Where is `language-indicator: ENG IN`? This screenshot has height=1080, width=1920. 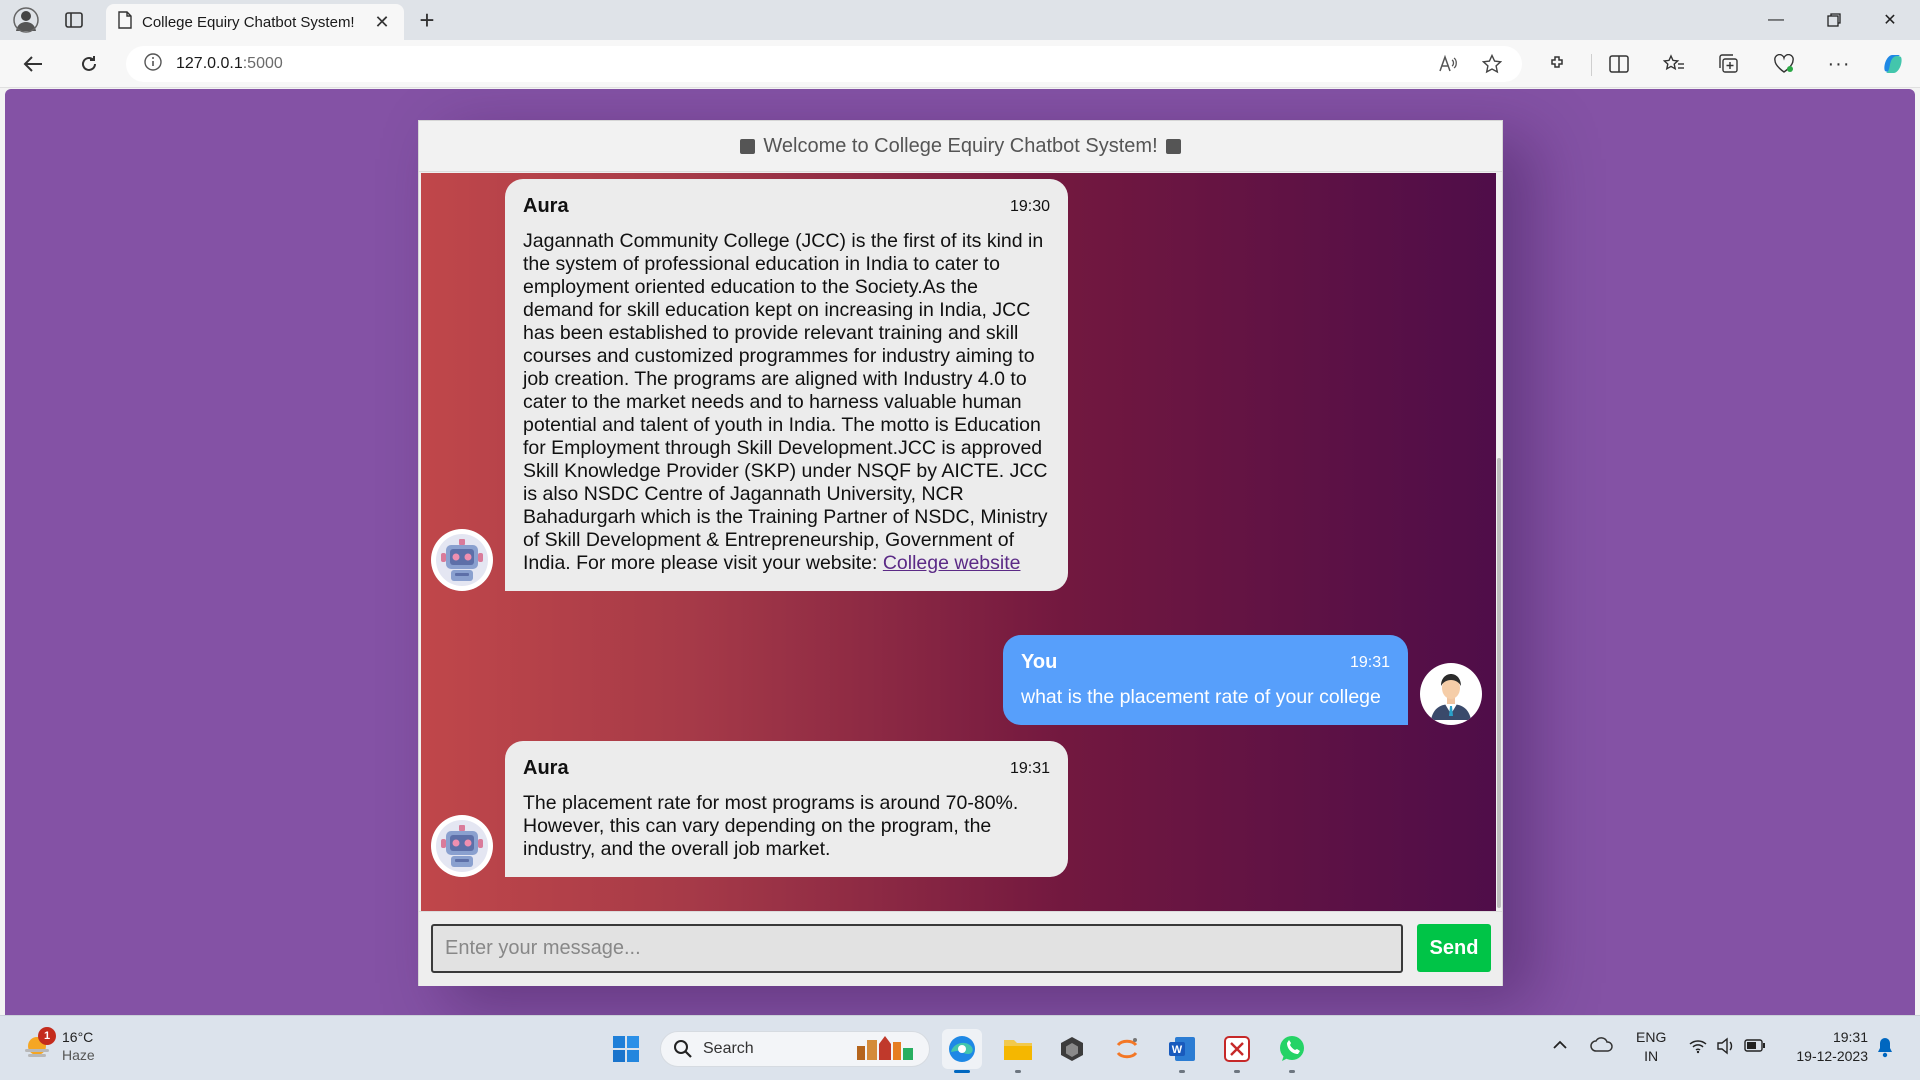
language-indicator: ENG IN is located at coordinates (1651, 1047).